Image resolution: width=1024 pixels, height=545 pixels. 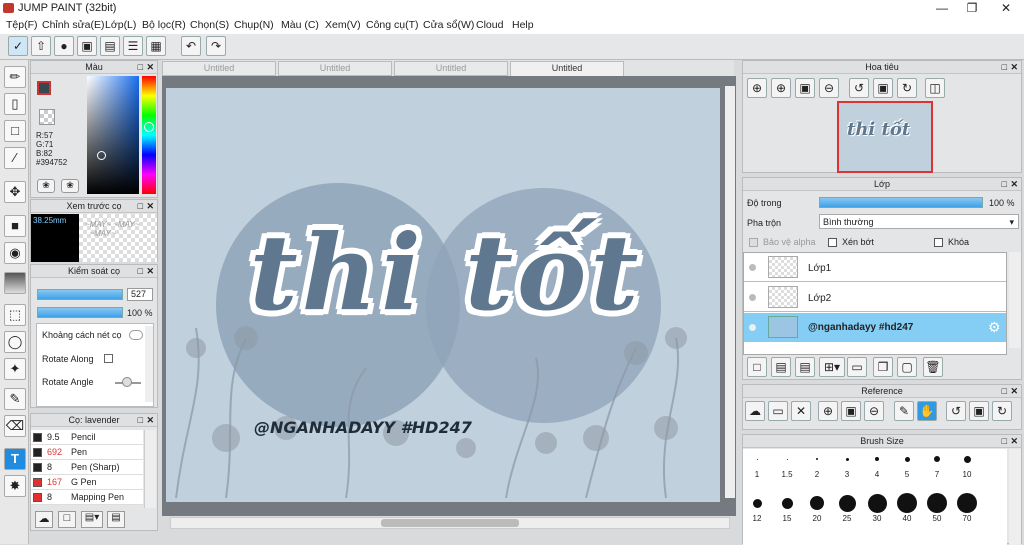 What do you see at coordinates (149, 127) in the screenshot?
I see `hue-cursor` at bounding box center [149, 127].